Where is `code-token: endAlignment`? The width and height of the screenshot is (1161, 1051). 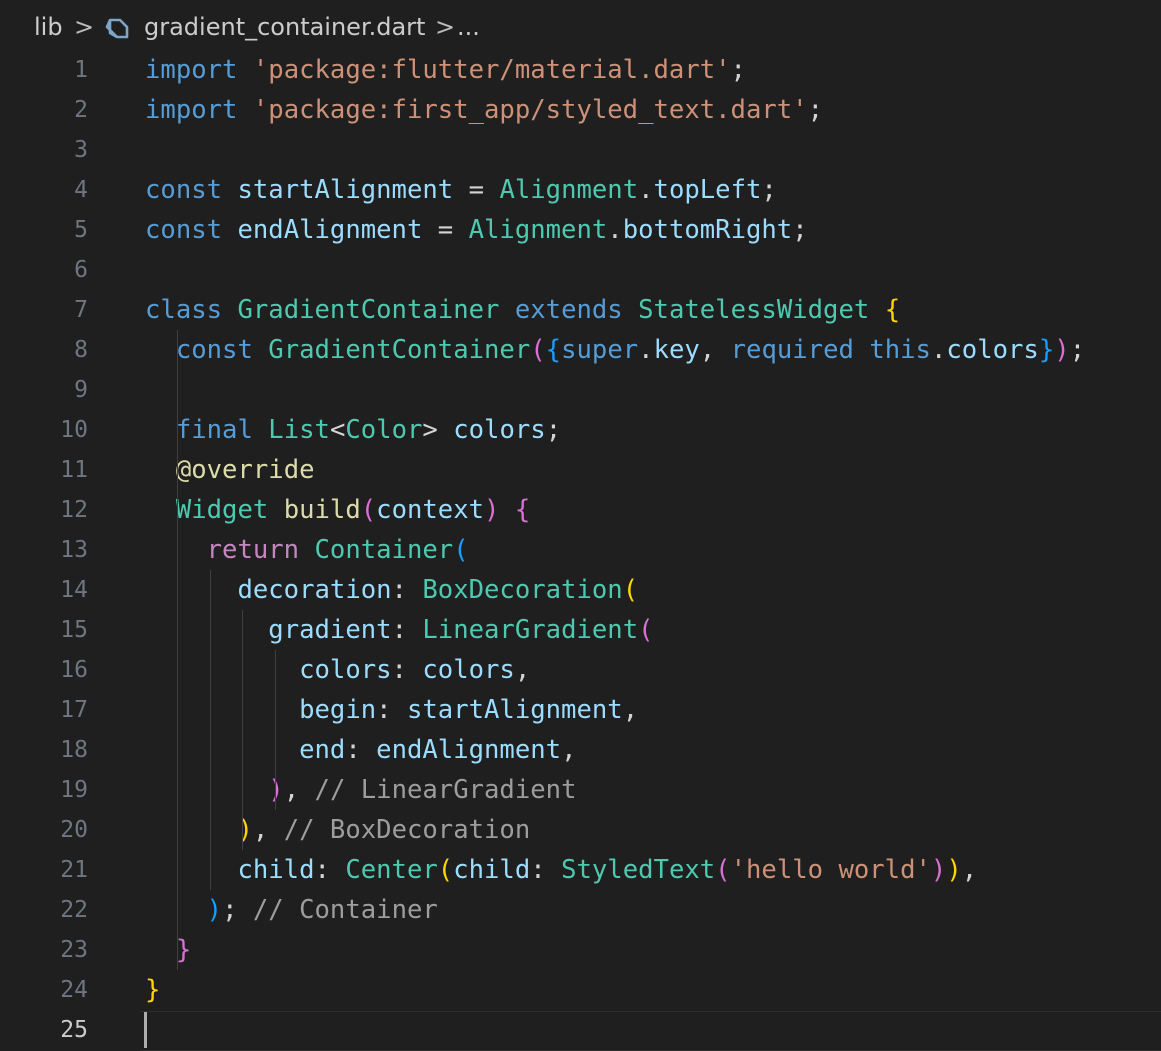
code-token: endAlignment is located at coordinates (330, 230).